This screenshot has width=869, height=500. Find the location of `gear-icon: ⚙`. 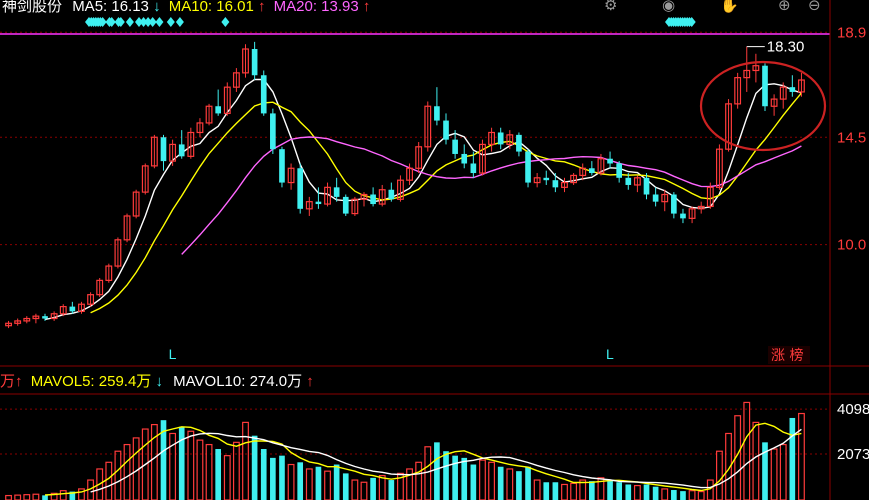

gear-icon: ⚙ is located at coordinates (610, 7).